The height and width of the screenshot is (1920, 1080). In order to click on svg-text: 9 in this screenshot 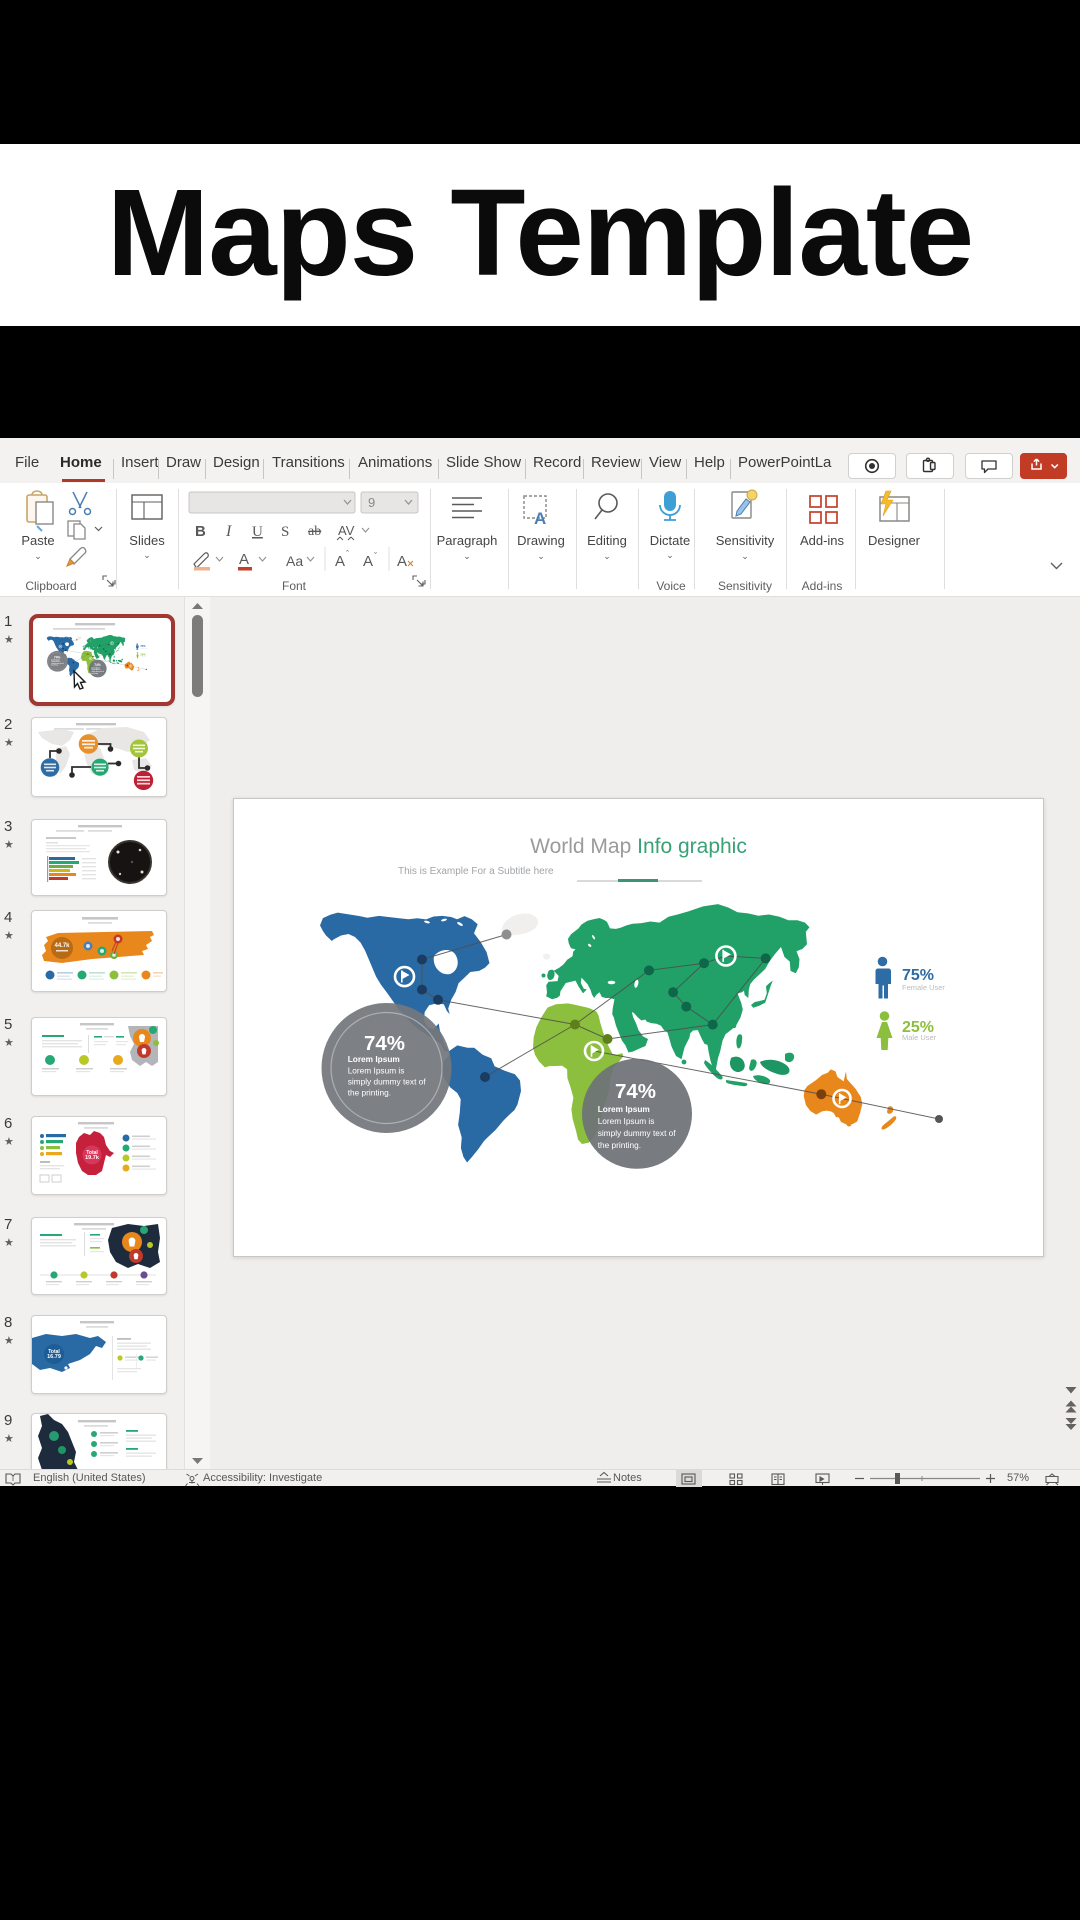, I will do `click(371, 502)`.